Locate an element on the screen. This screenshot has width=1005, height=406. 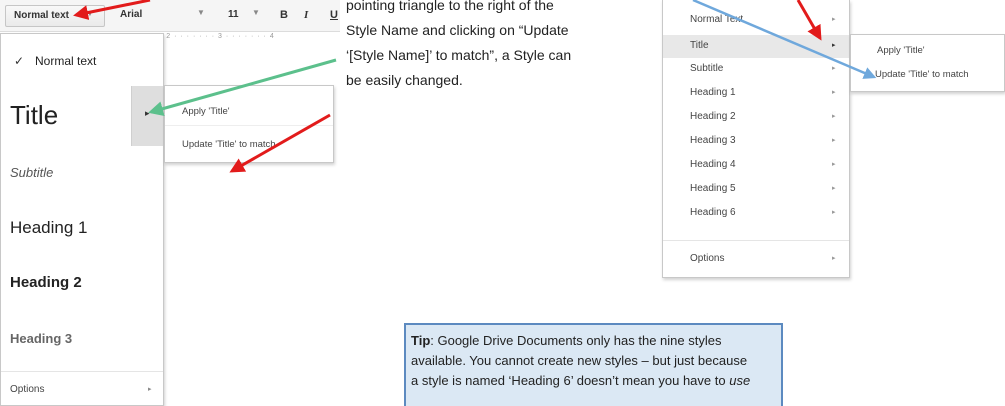
style-item-label: Heading 3 is located at coordinates (41, 338).